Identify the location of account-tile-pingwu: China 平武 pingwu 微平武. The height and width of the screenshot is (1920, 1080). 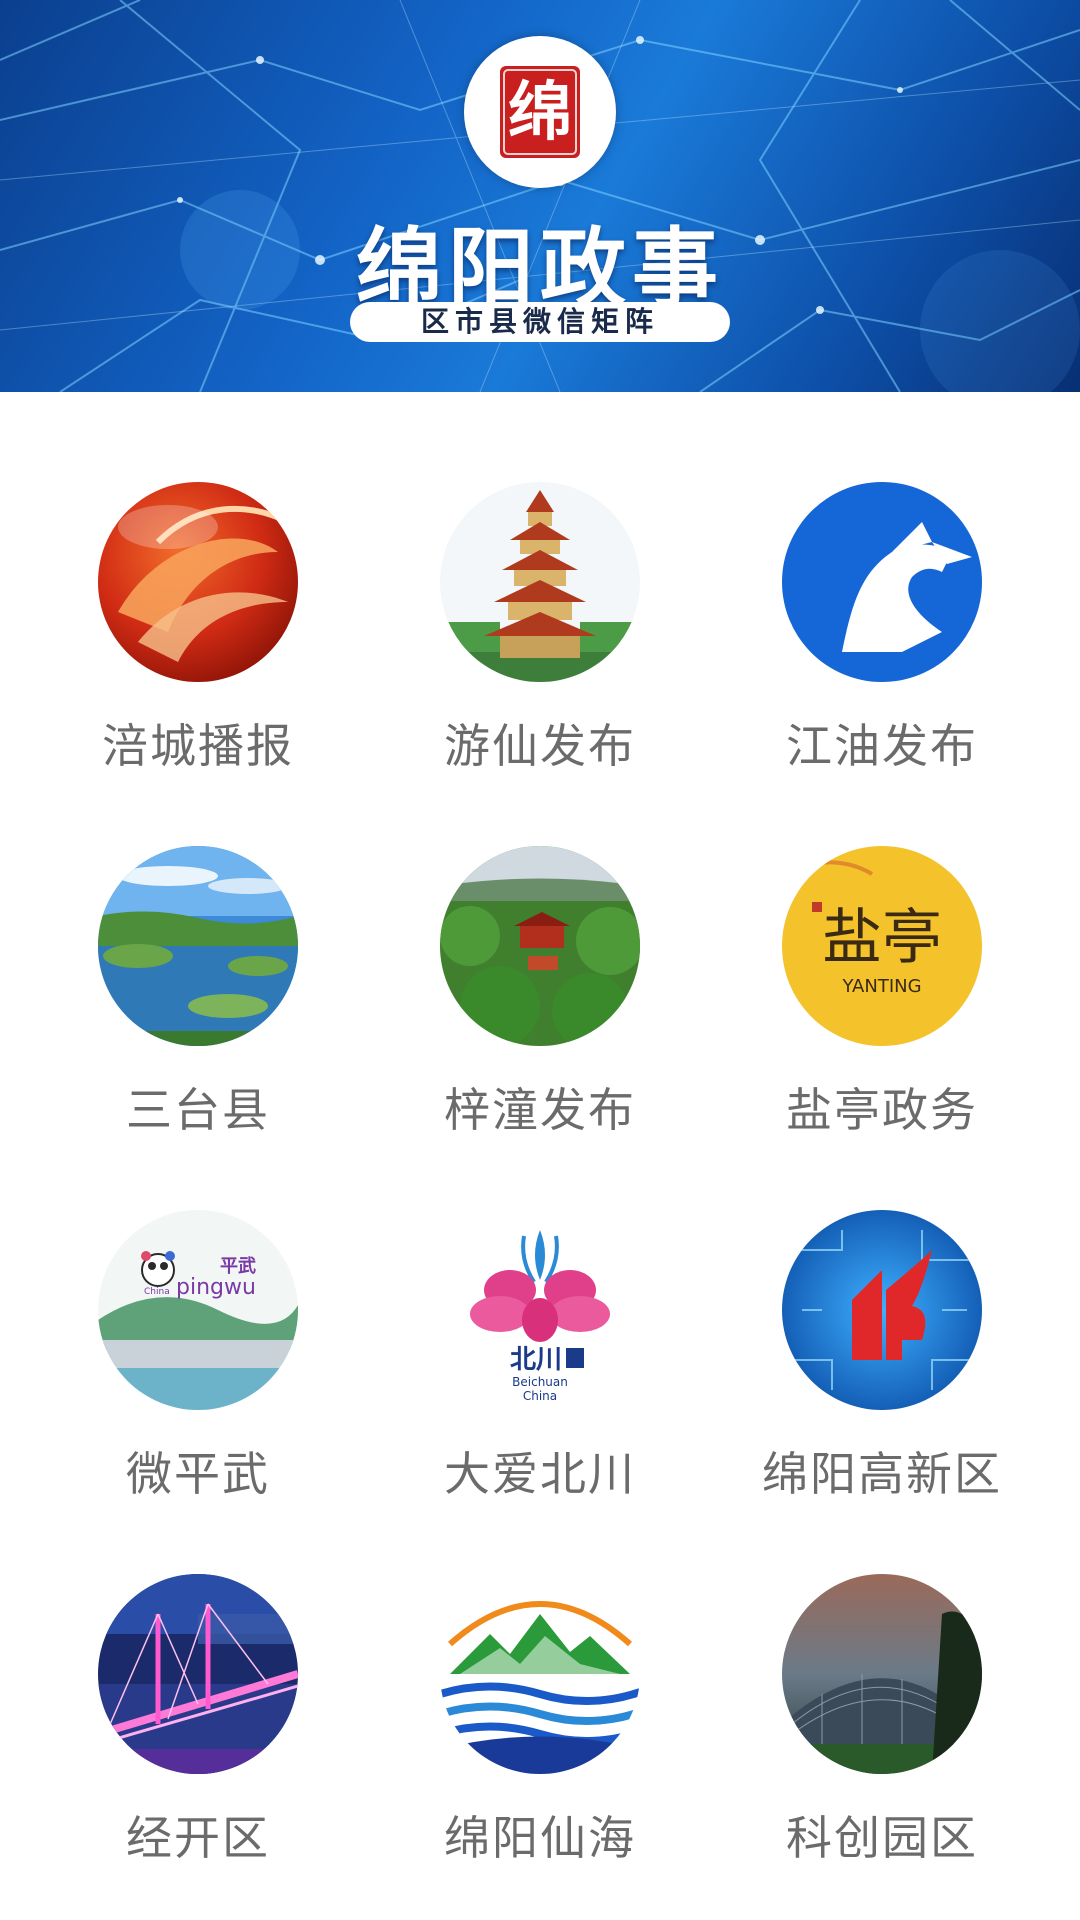
(198, 1310).